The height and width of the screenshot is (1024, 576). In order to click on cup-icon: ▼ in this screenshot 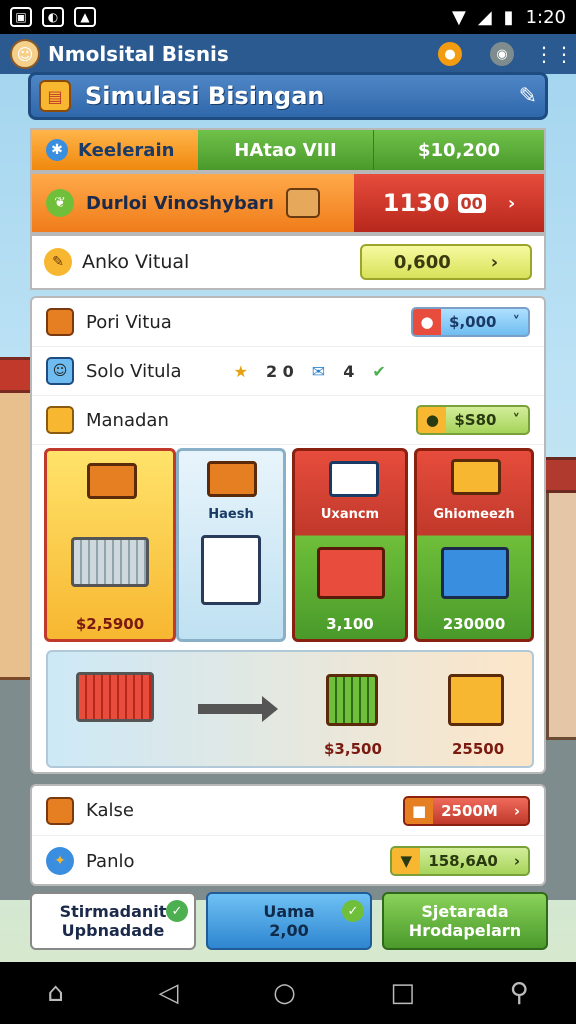, I will do `click(406, 861)`.